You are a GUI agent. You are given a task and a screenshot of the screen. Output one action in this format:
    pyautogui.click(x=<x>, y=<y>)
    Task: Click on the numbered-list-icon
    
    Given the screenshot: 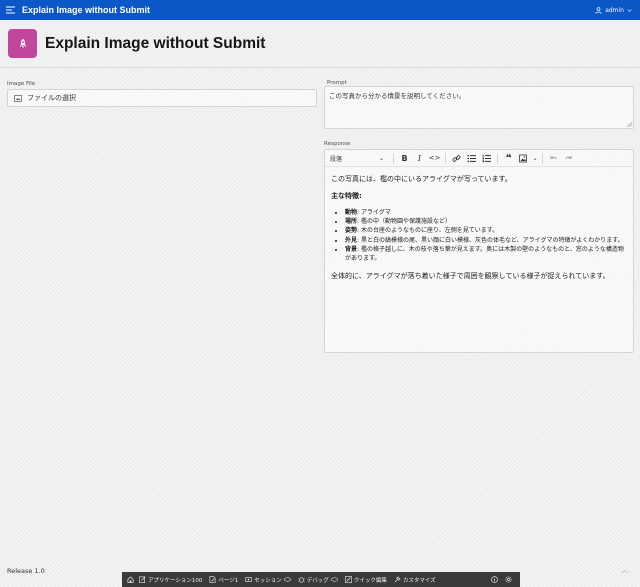 What is the action you would take?
    pyautogui.click(x=486, y=158)
    